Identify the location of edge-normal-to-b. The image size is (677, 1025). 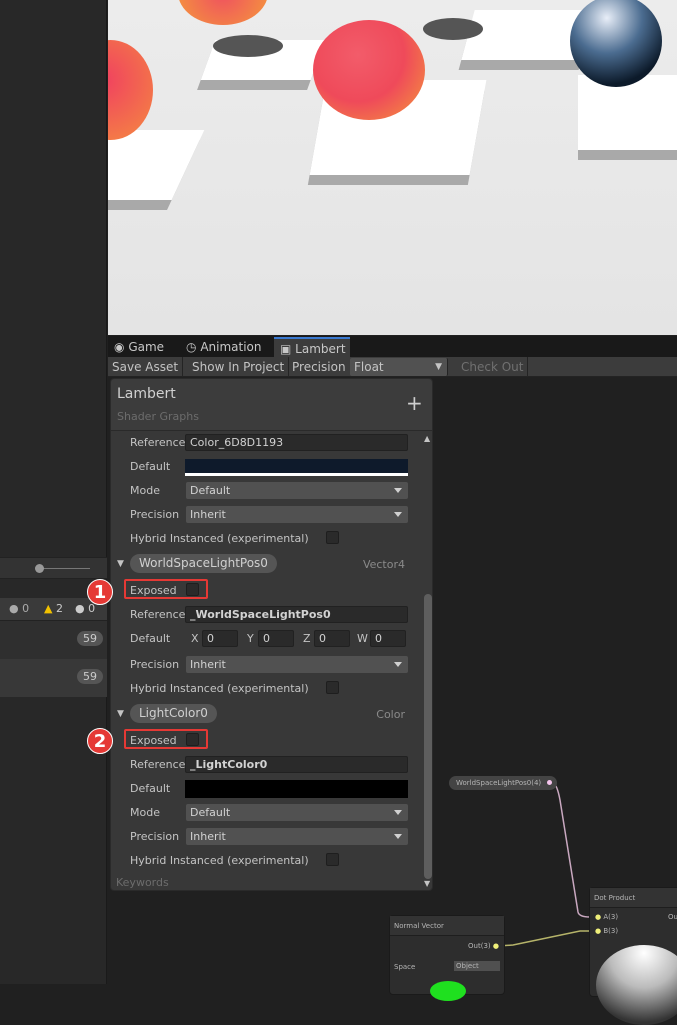
(543, 938).